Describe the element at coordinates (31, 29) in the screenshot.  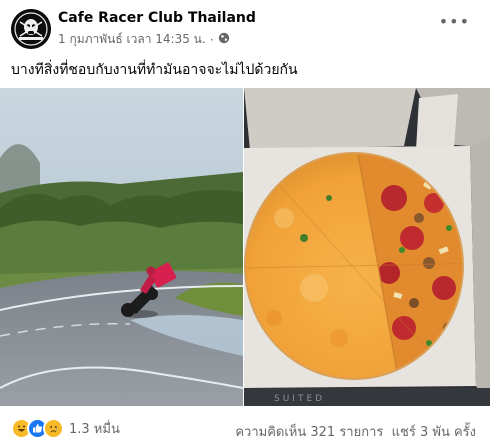
I see `page-avatar` at that location.